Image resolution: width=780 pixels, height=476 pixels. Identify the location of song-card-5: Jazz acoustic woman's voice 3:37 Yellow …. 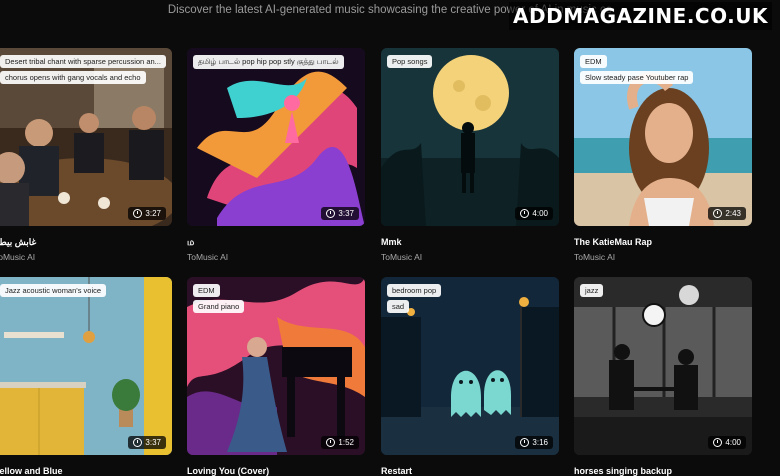
(86, 376).